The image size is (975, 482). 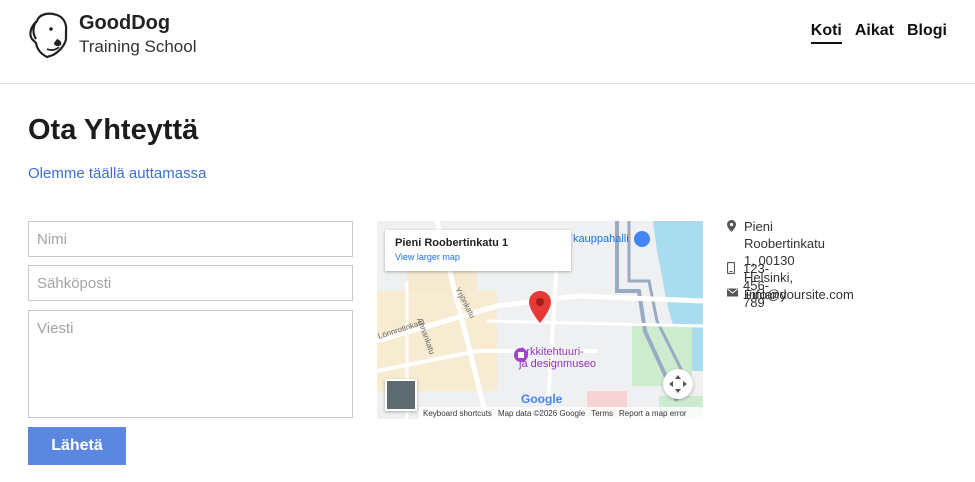 I want to click on google-text: Google, so click(x=542, y=399).